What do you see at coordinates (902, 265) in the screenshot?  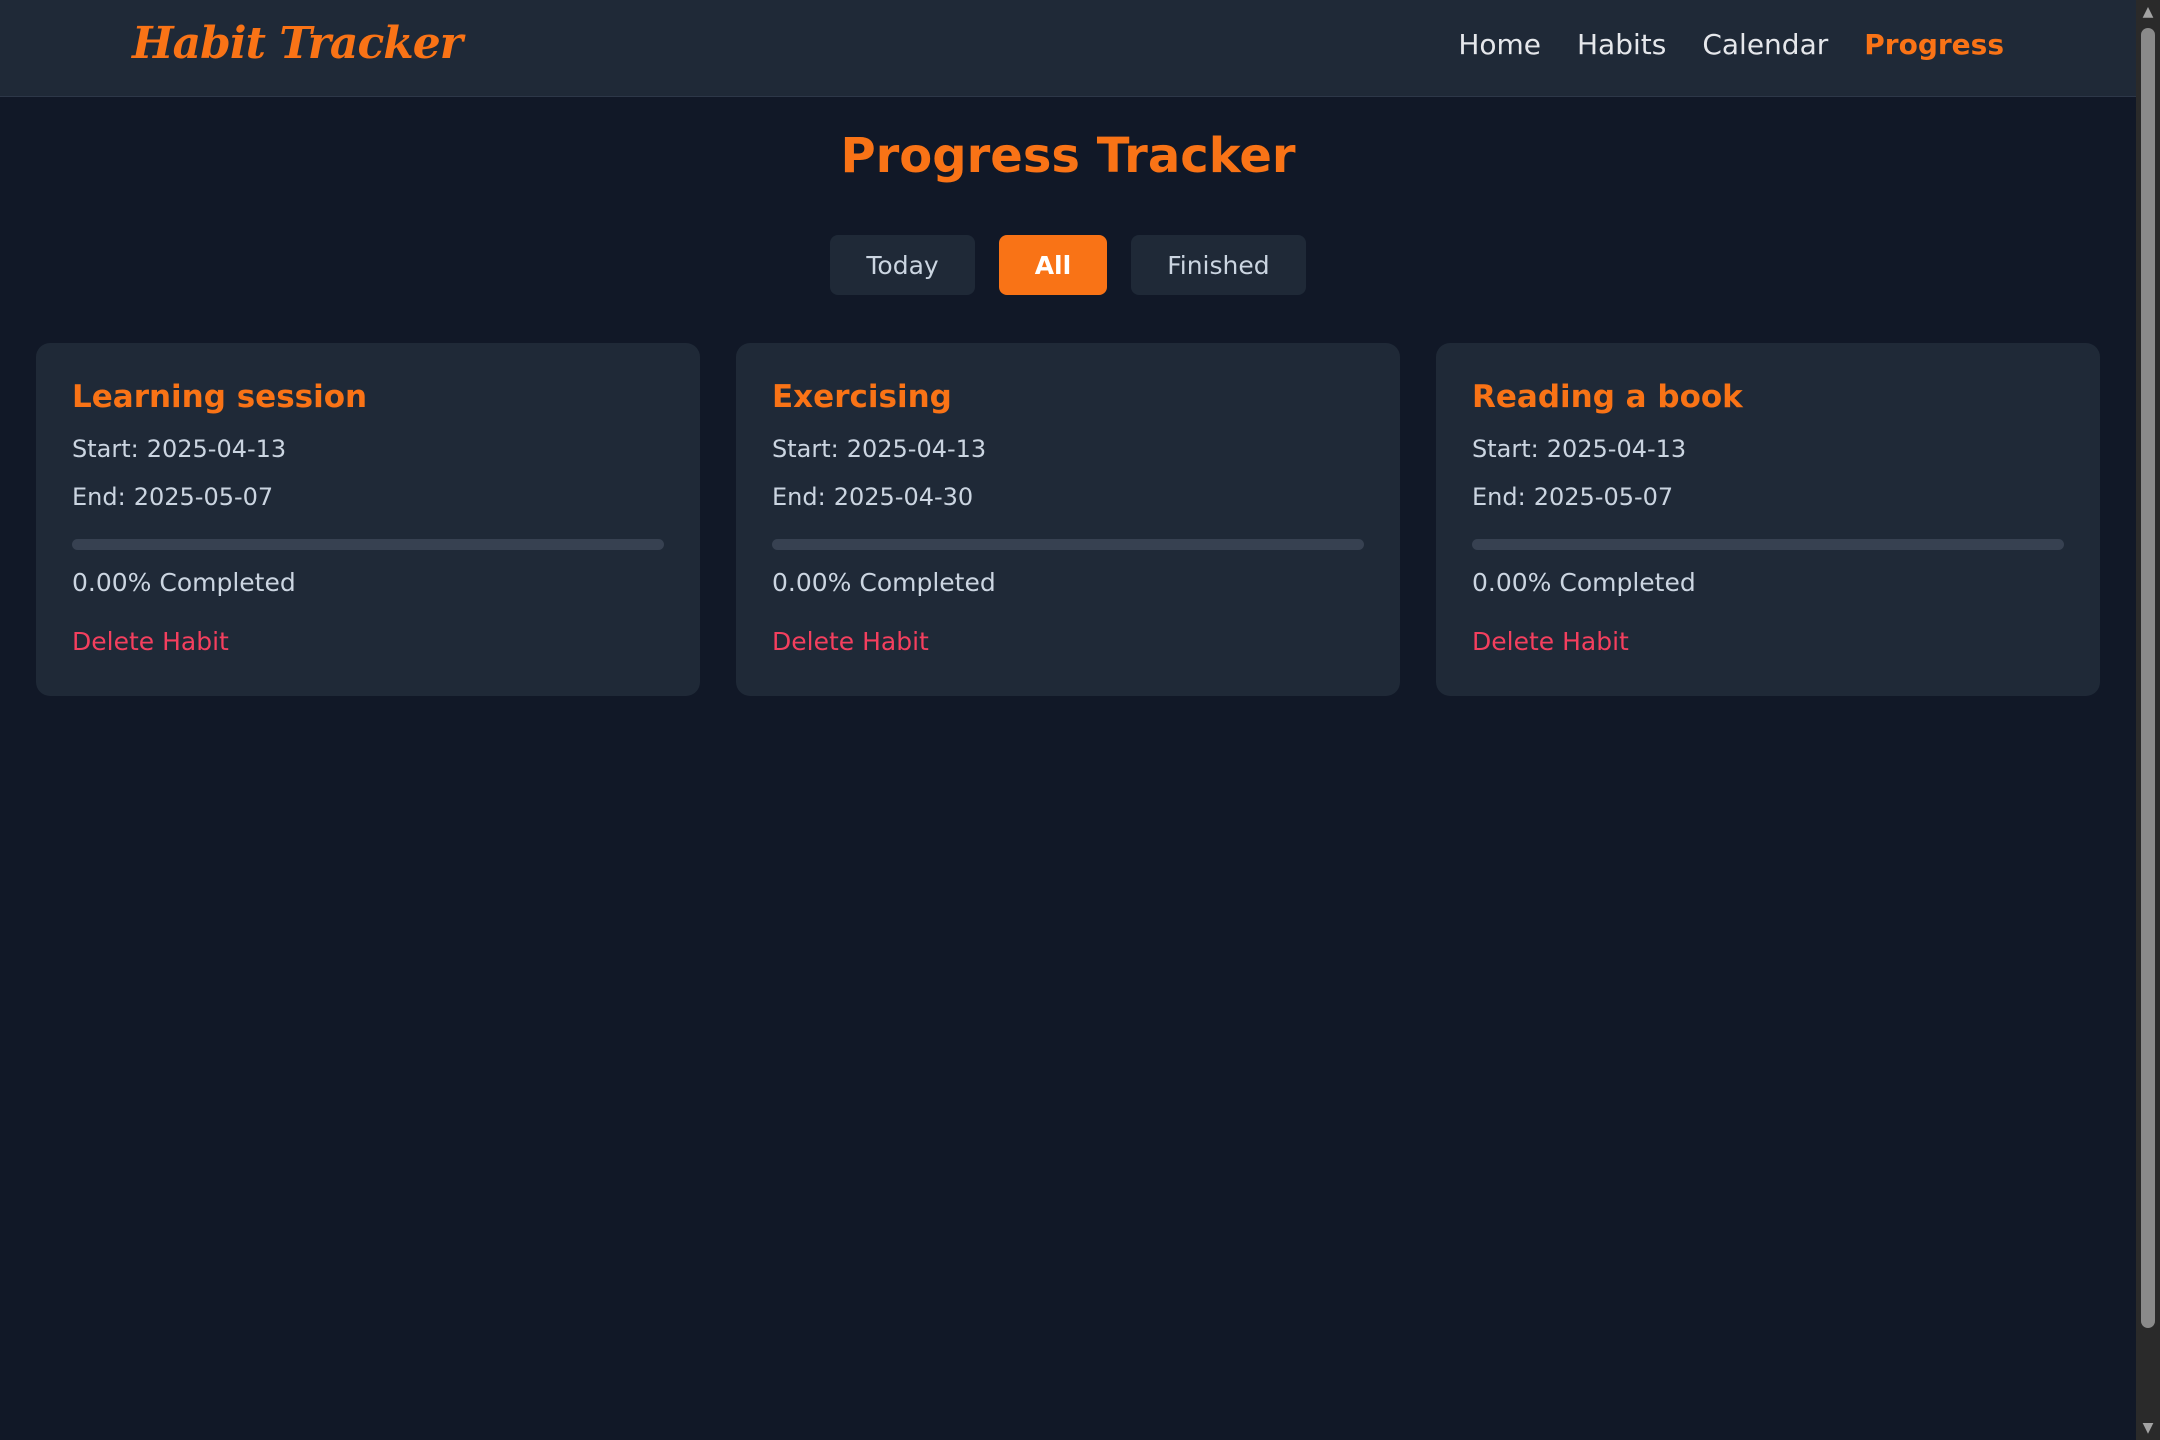 I see `filter-today-button: Today` at bounding box center [902, 265].